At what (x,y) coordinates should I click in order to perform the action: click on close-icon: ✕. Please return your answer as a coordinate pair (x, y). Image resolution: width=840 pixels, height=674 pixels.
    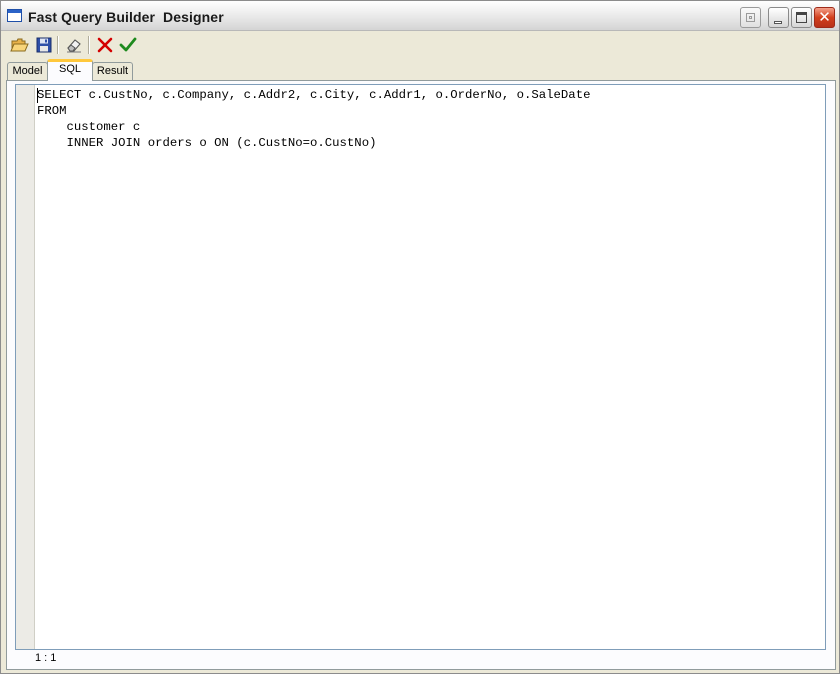
    Looking at the image, I should click on (824, 17).